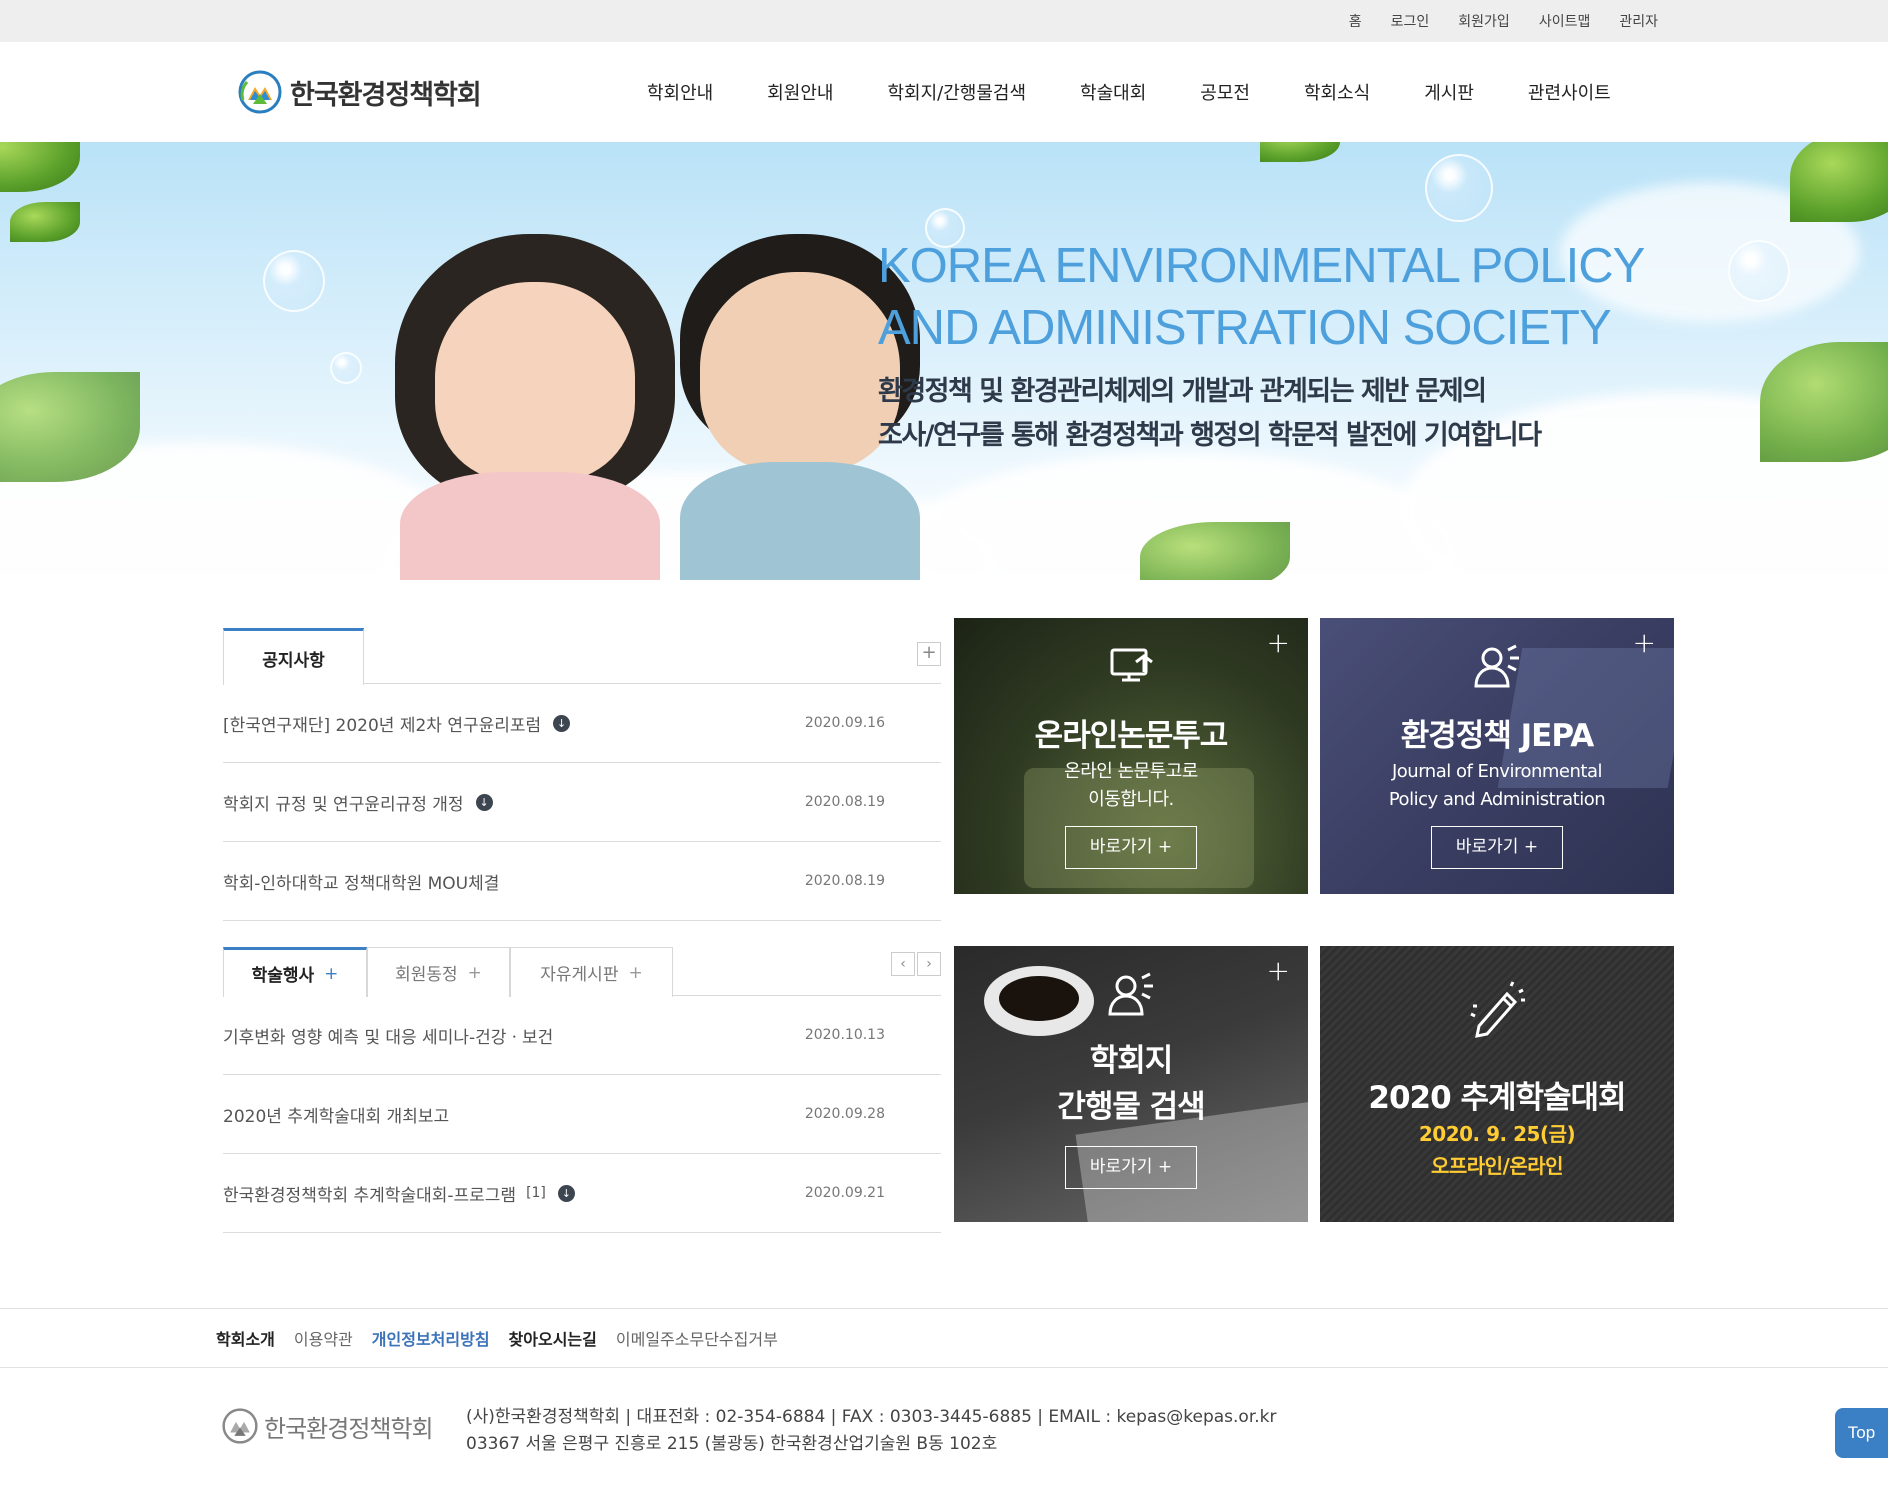 This screenshot has width=1888, height=1494. Describe the element at coordinates (844, 723) in the screenshot. I see `list-item-date: 2020.09.16` at that location.